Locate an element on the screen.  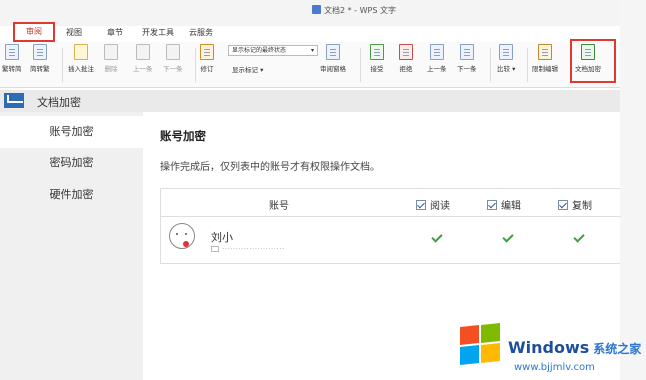
title-bar: 文档2 * - WPS 文字 is located at coordinates (323, 13).